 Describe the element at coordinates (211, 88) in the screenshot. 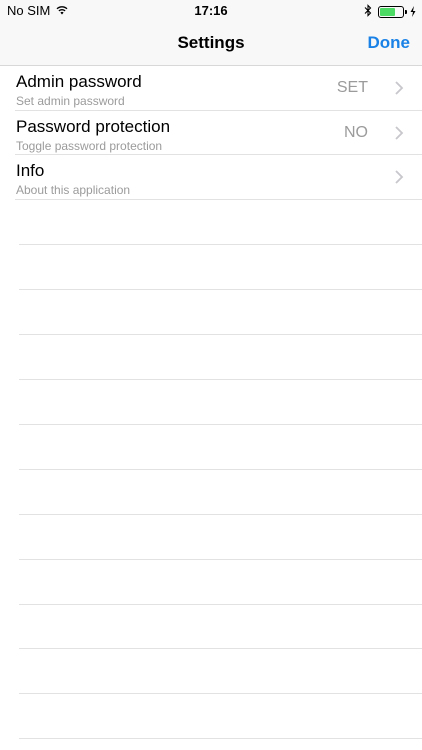

I see `settings-row-admin-password: Admin password Set admin password SET` at that location.